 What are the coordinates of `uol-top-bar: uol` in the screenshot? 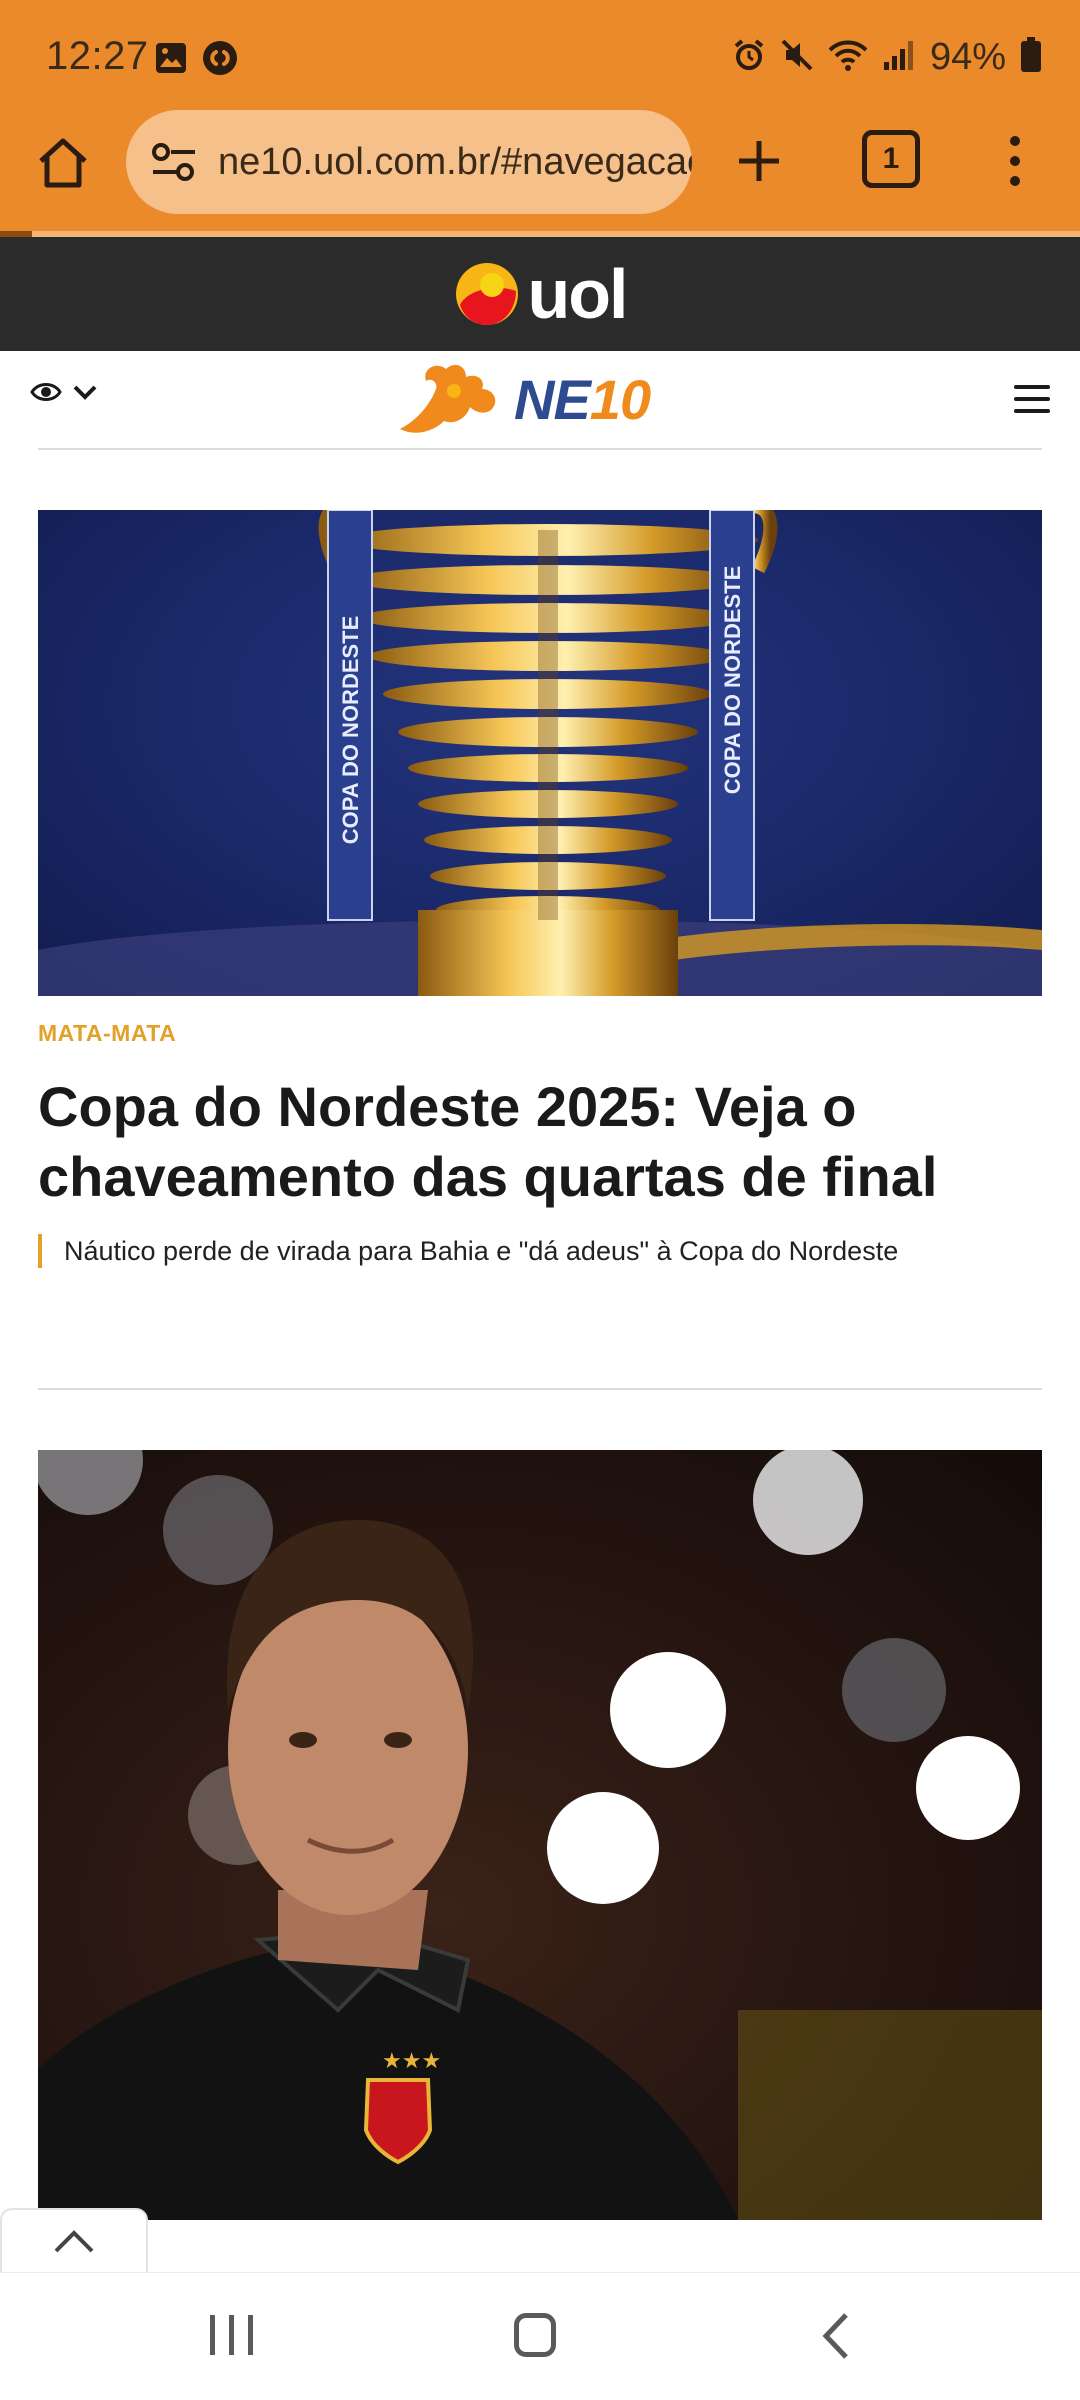 It's located at (540, 294).